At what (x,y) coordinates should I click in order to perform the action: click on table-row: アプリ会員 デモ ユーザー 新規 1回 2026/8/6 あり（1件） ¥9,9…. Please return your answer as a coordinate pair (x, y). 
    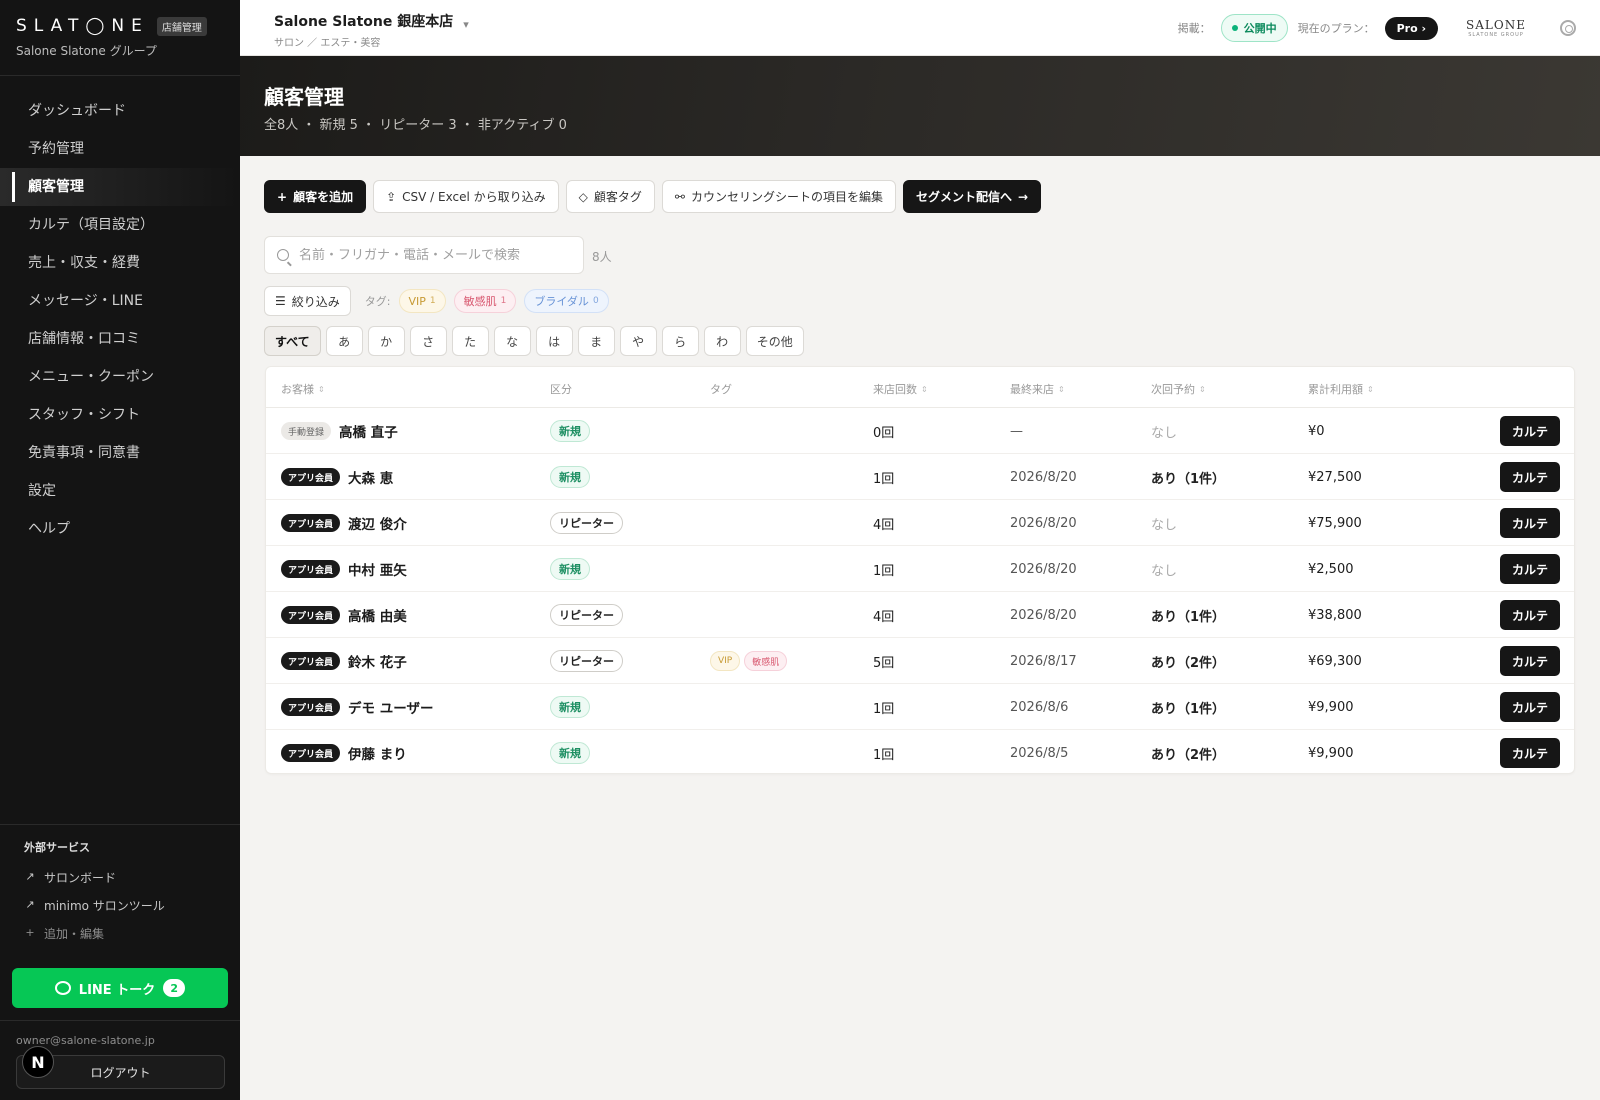
    Looking at the image, I should click on (920, 707).